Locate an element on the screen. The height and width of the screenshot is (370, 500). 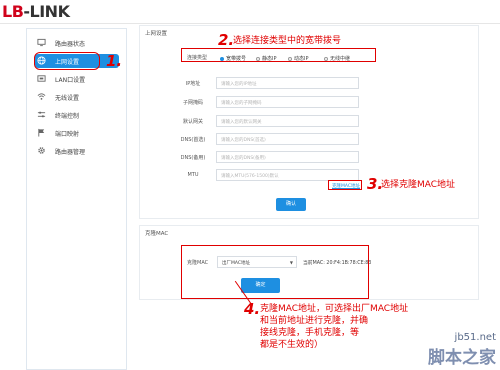
sidebar-item-label: 无线设置 is located at coordinates (67, 98).